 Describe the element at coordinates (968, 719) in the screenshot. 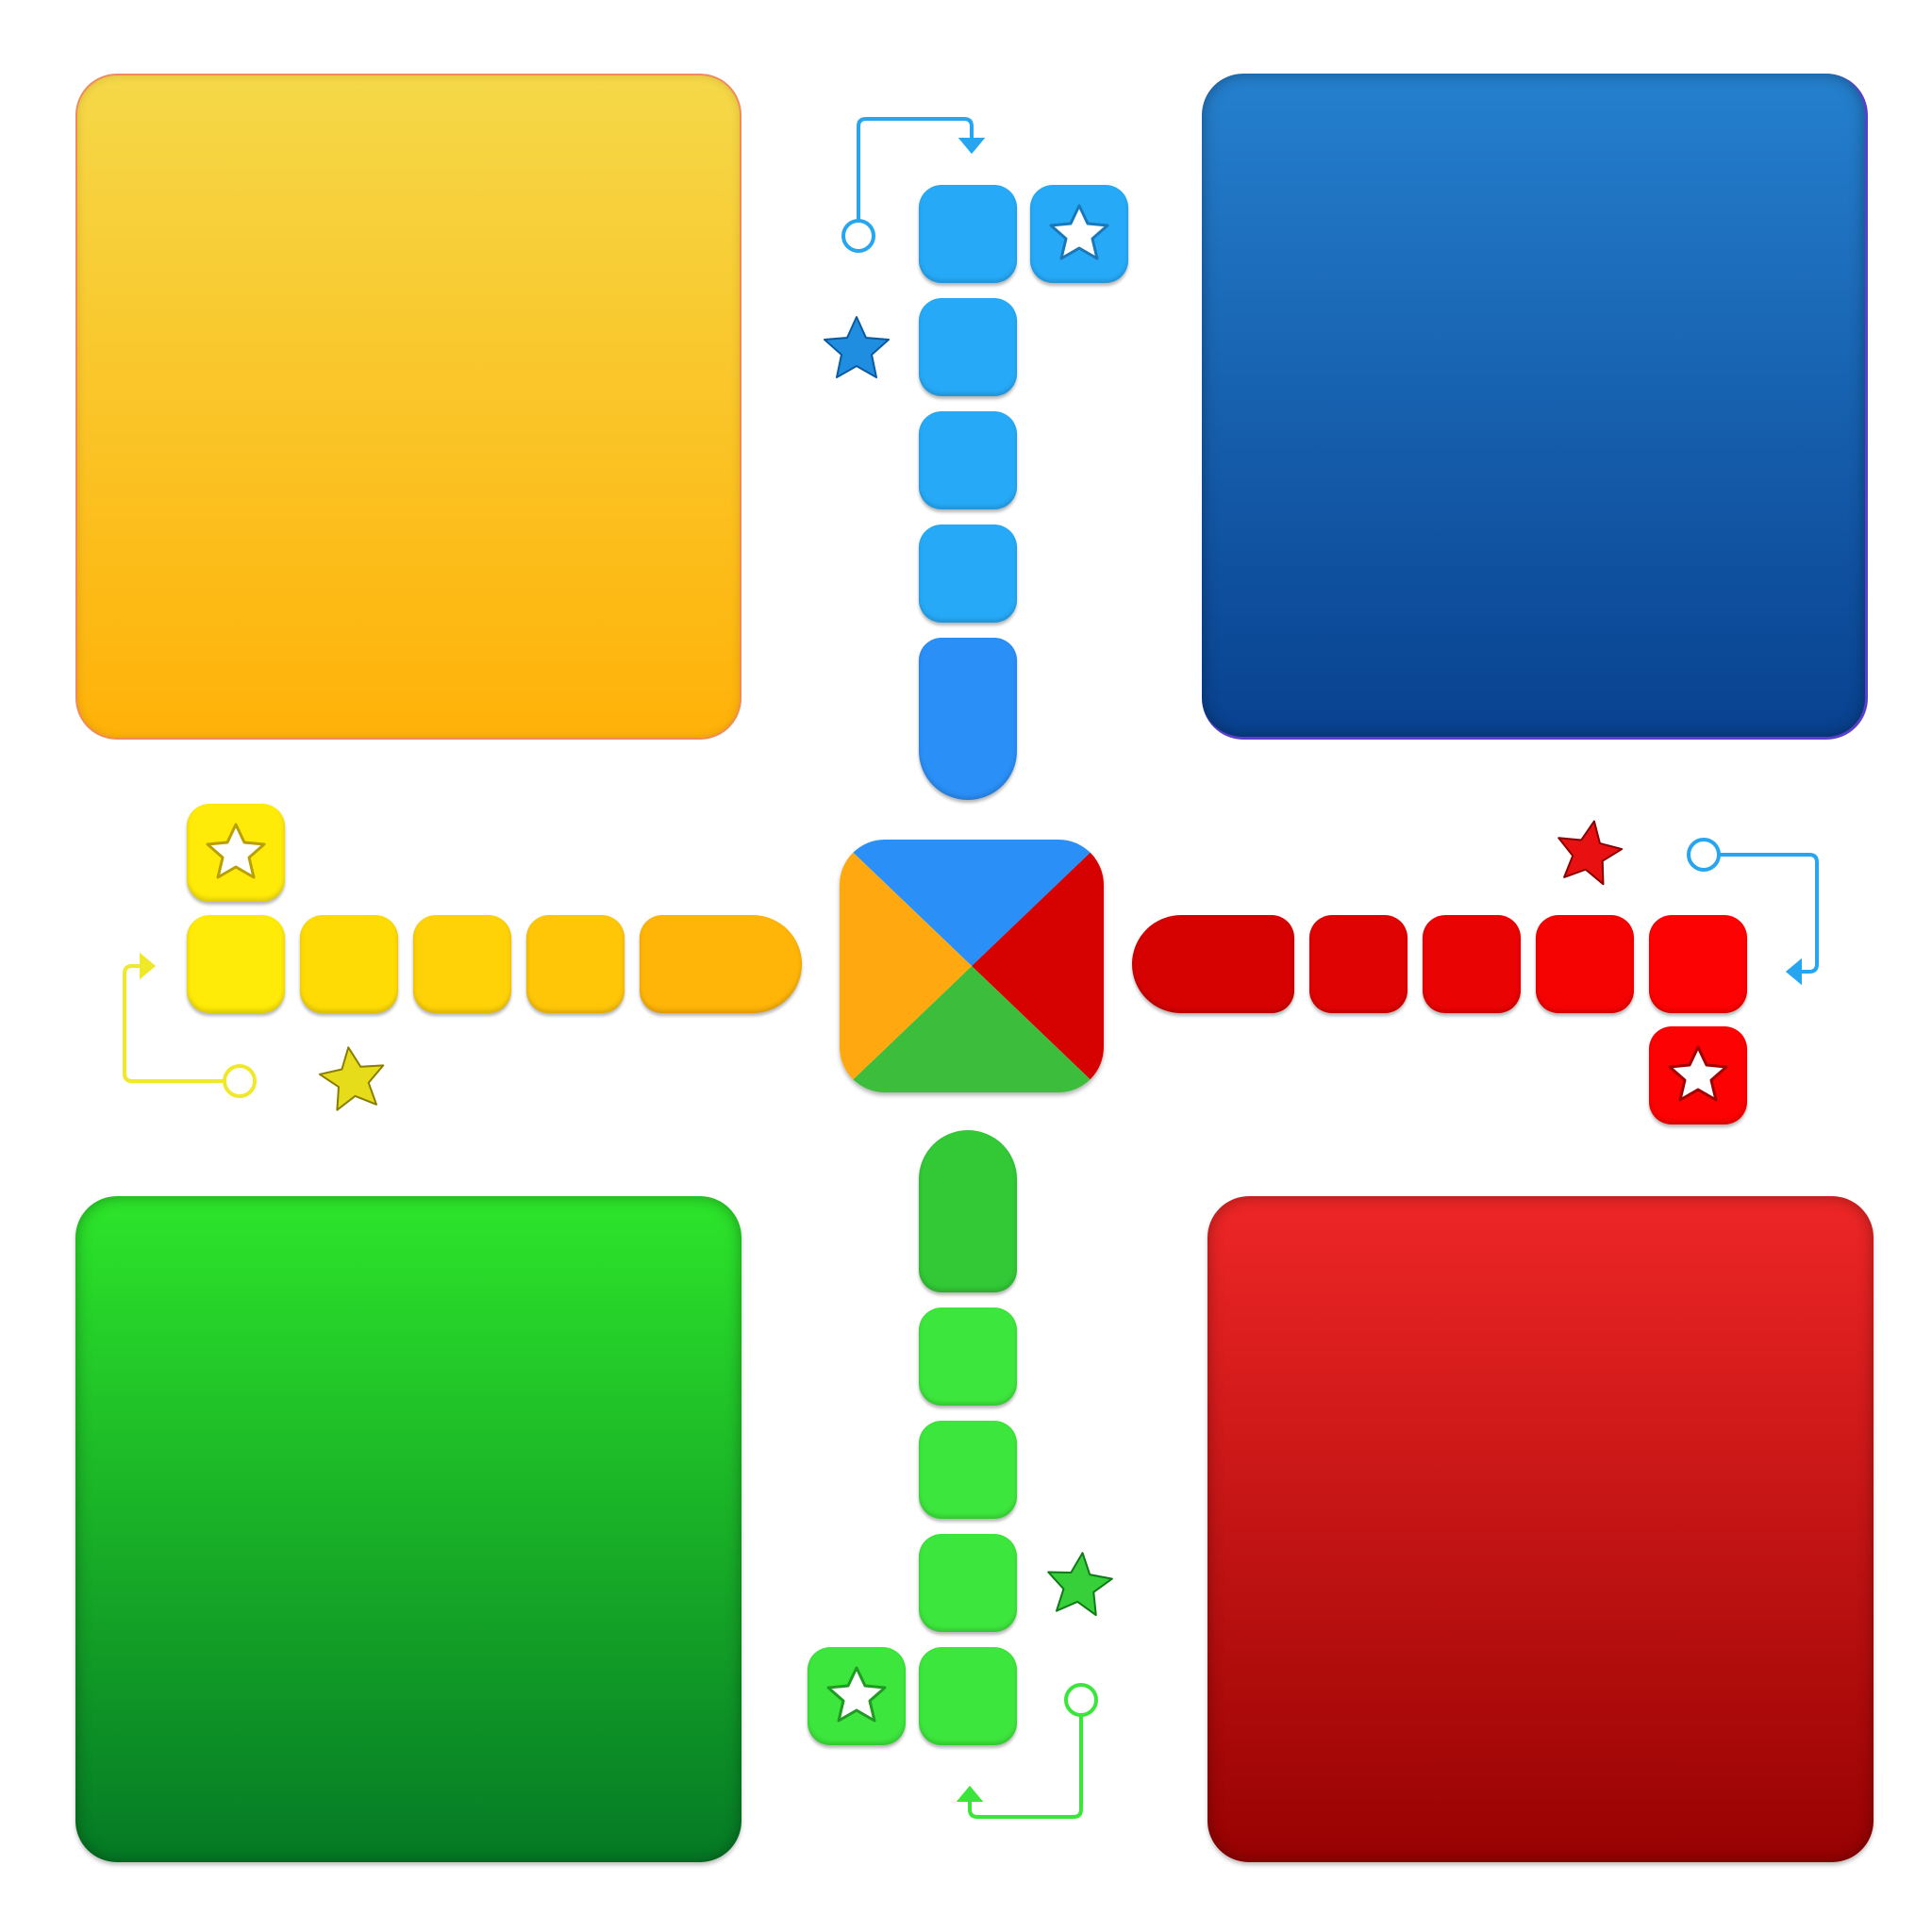

I see `blue-home-stretch-end` at that location.